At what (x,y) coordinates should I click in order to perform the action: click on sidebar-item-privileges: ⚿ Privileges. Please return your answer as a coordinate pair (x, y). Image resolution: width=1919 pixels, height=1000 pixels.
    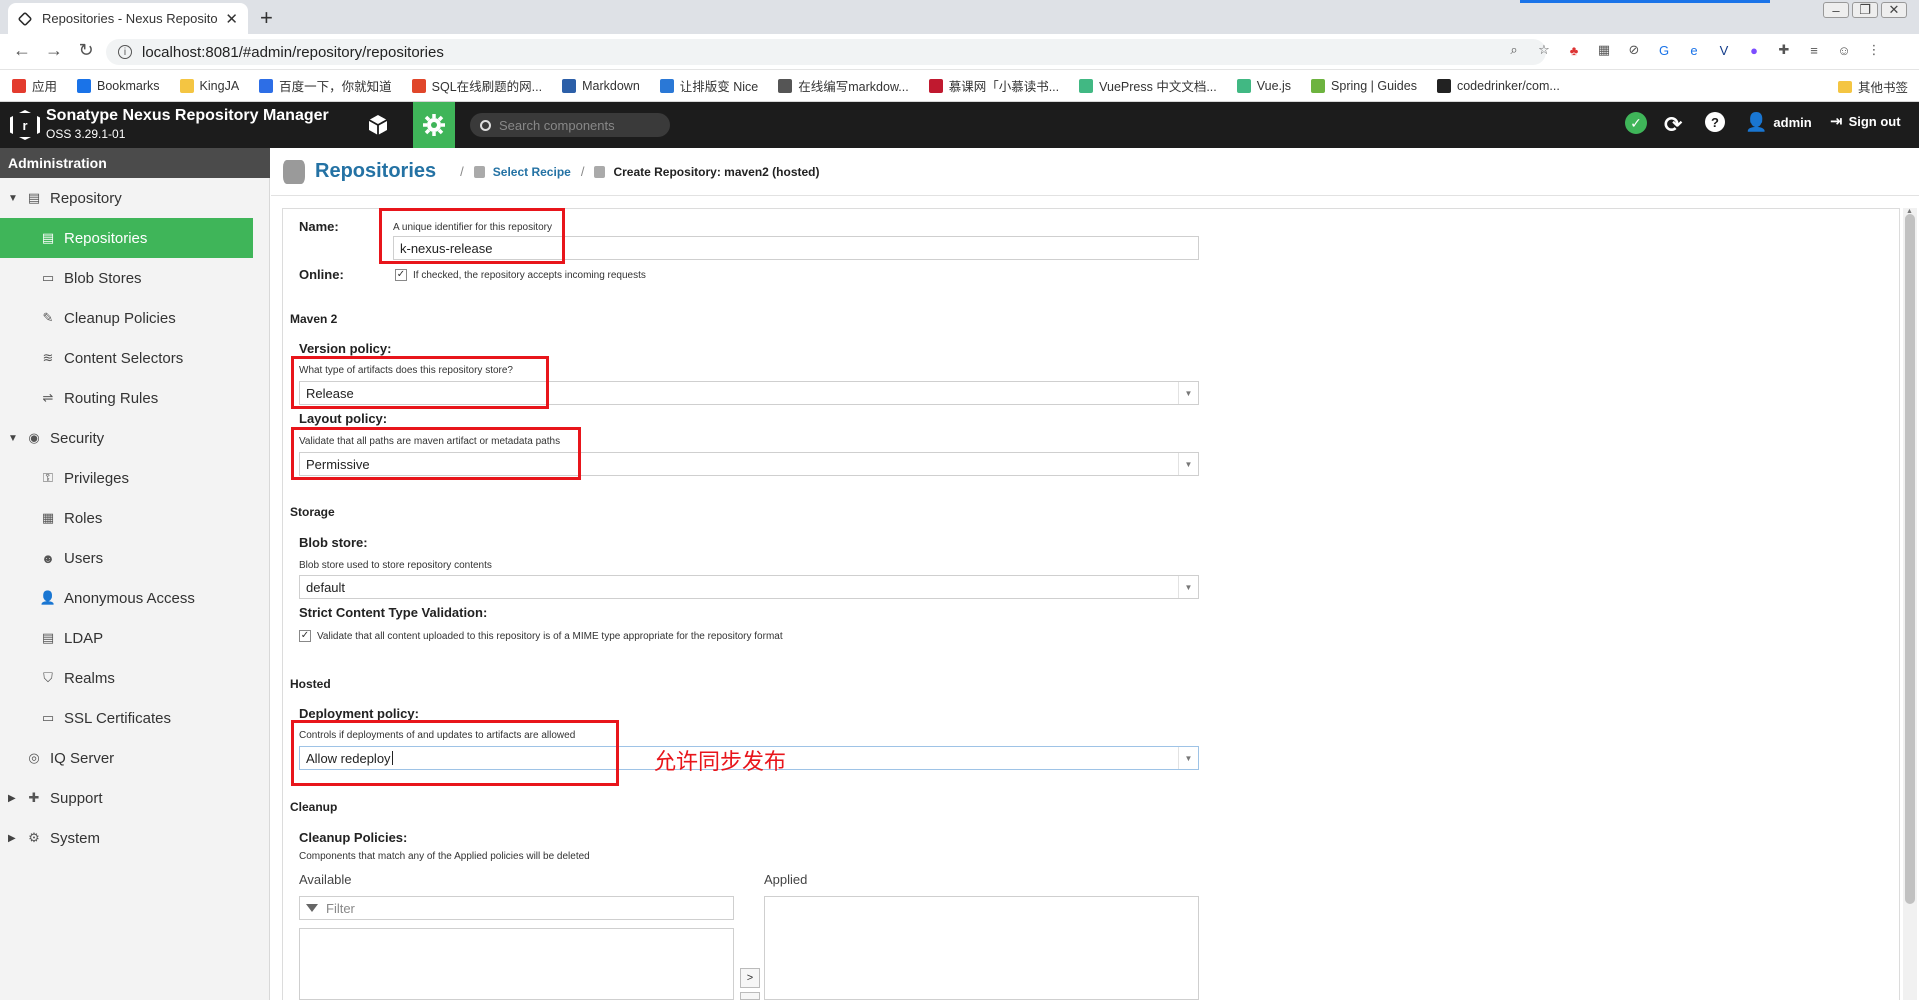
    Looking at the image, I should click on (135, 478).